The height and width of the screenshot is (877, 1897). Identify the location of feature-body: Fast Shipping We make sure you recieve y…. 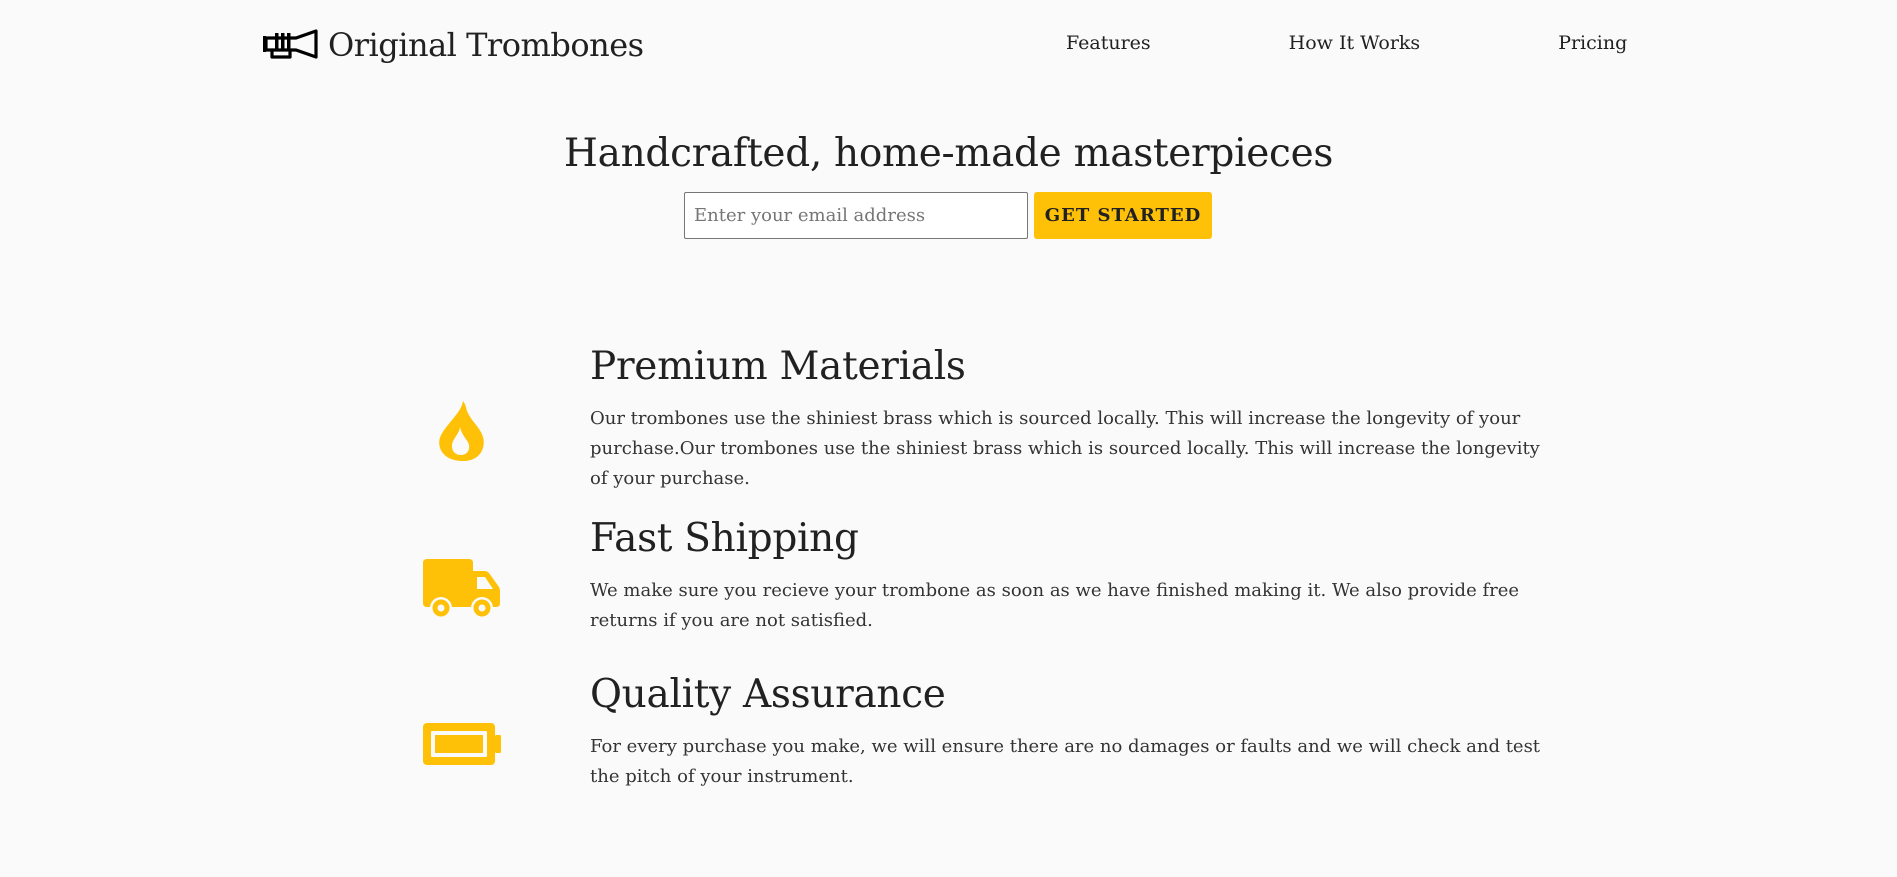
(1075, 576).